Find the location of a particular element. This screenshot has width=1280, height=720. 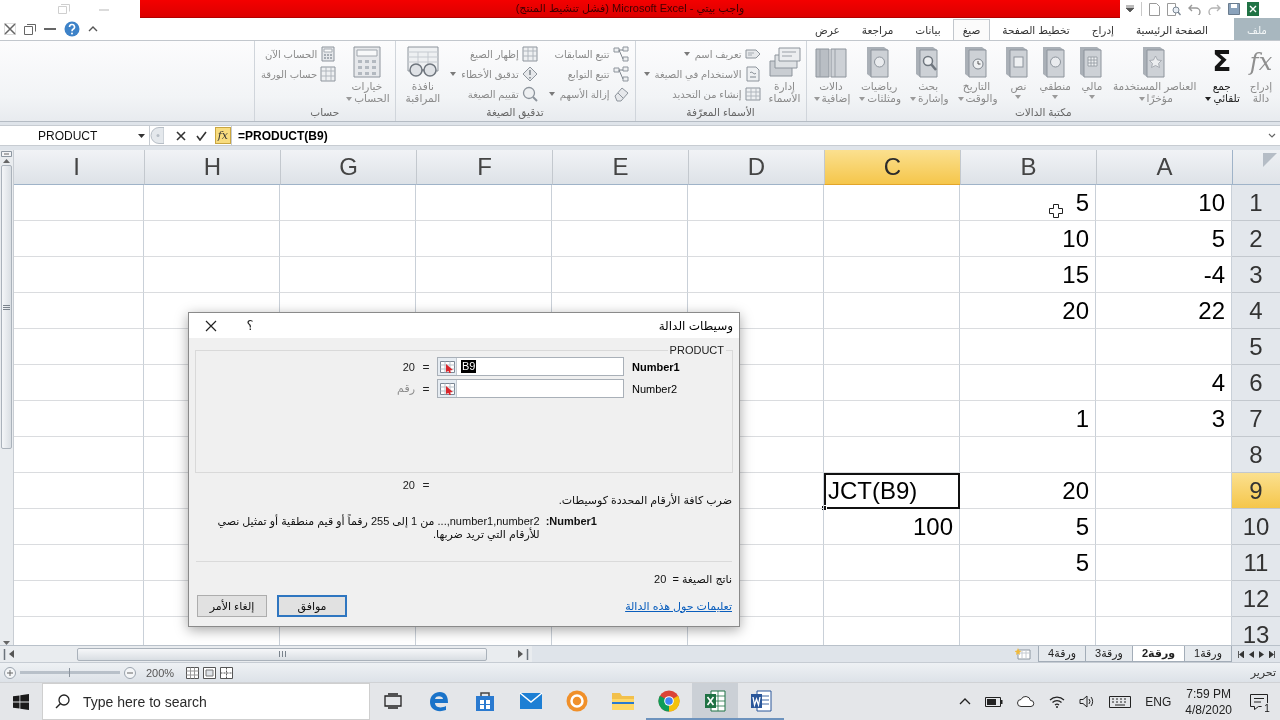

browser-e-icon is located at coordinates (439, 700).